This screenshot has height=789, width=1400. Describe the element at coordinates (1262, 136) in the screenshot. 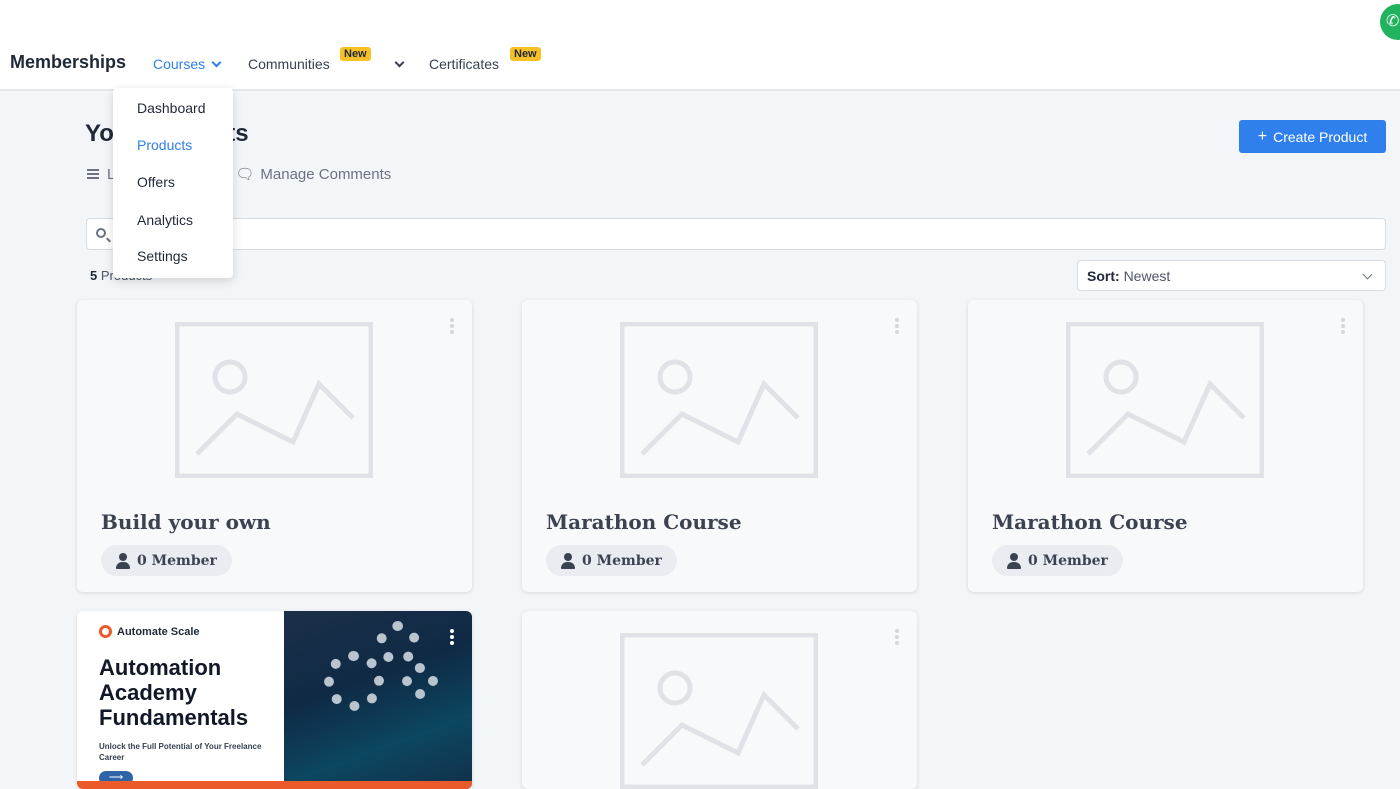

I see `plus-icon: +` at that location.